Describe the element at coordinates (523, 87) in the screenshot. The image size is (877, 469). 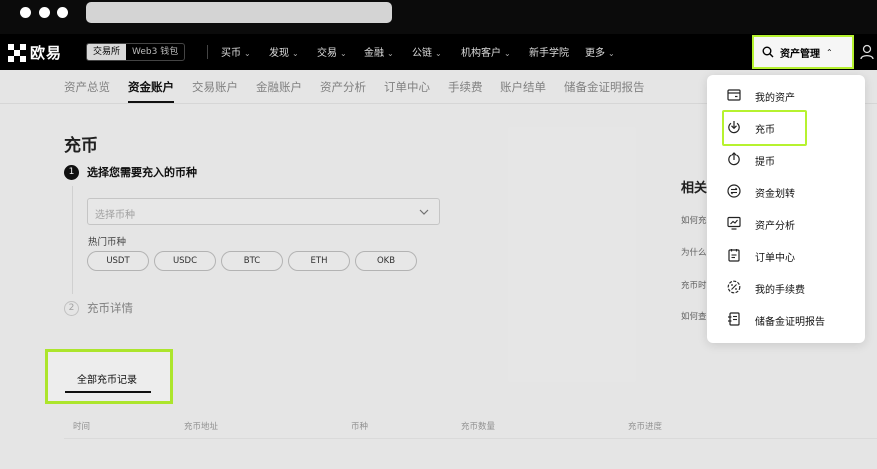
I see `subnav-statements: 账户结单` at that location.